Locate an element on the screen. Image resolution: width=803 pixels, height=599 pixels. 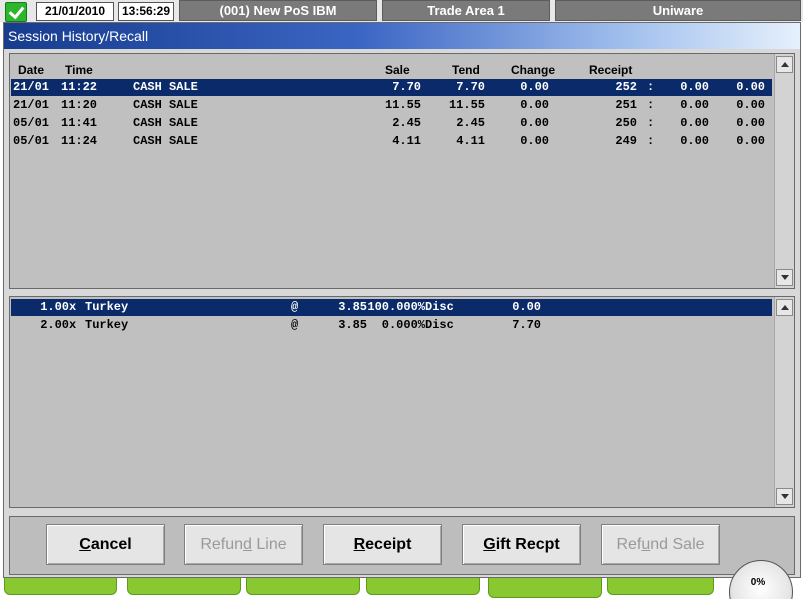
check-icon is located at coordinates (16, 12).